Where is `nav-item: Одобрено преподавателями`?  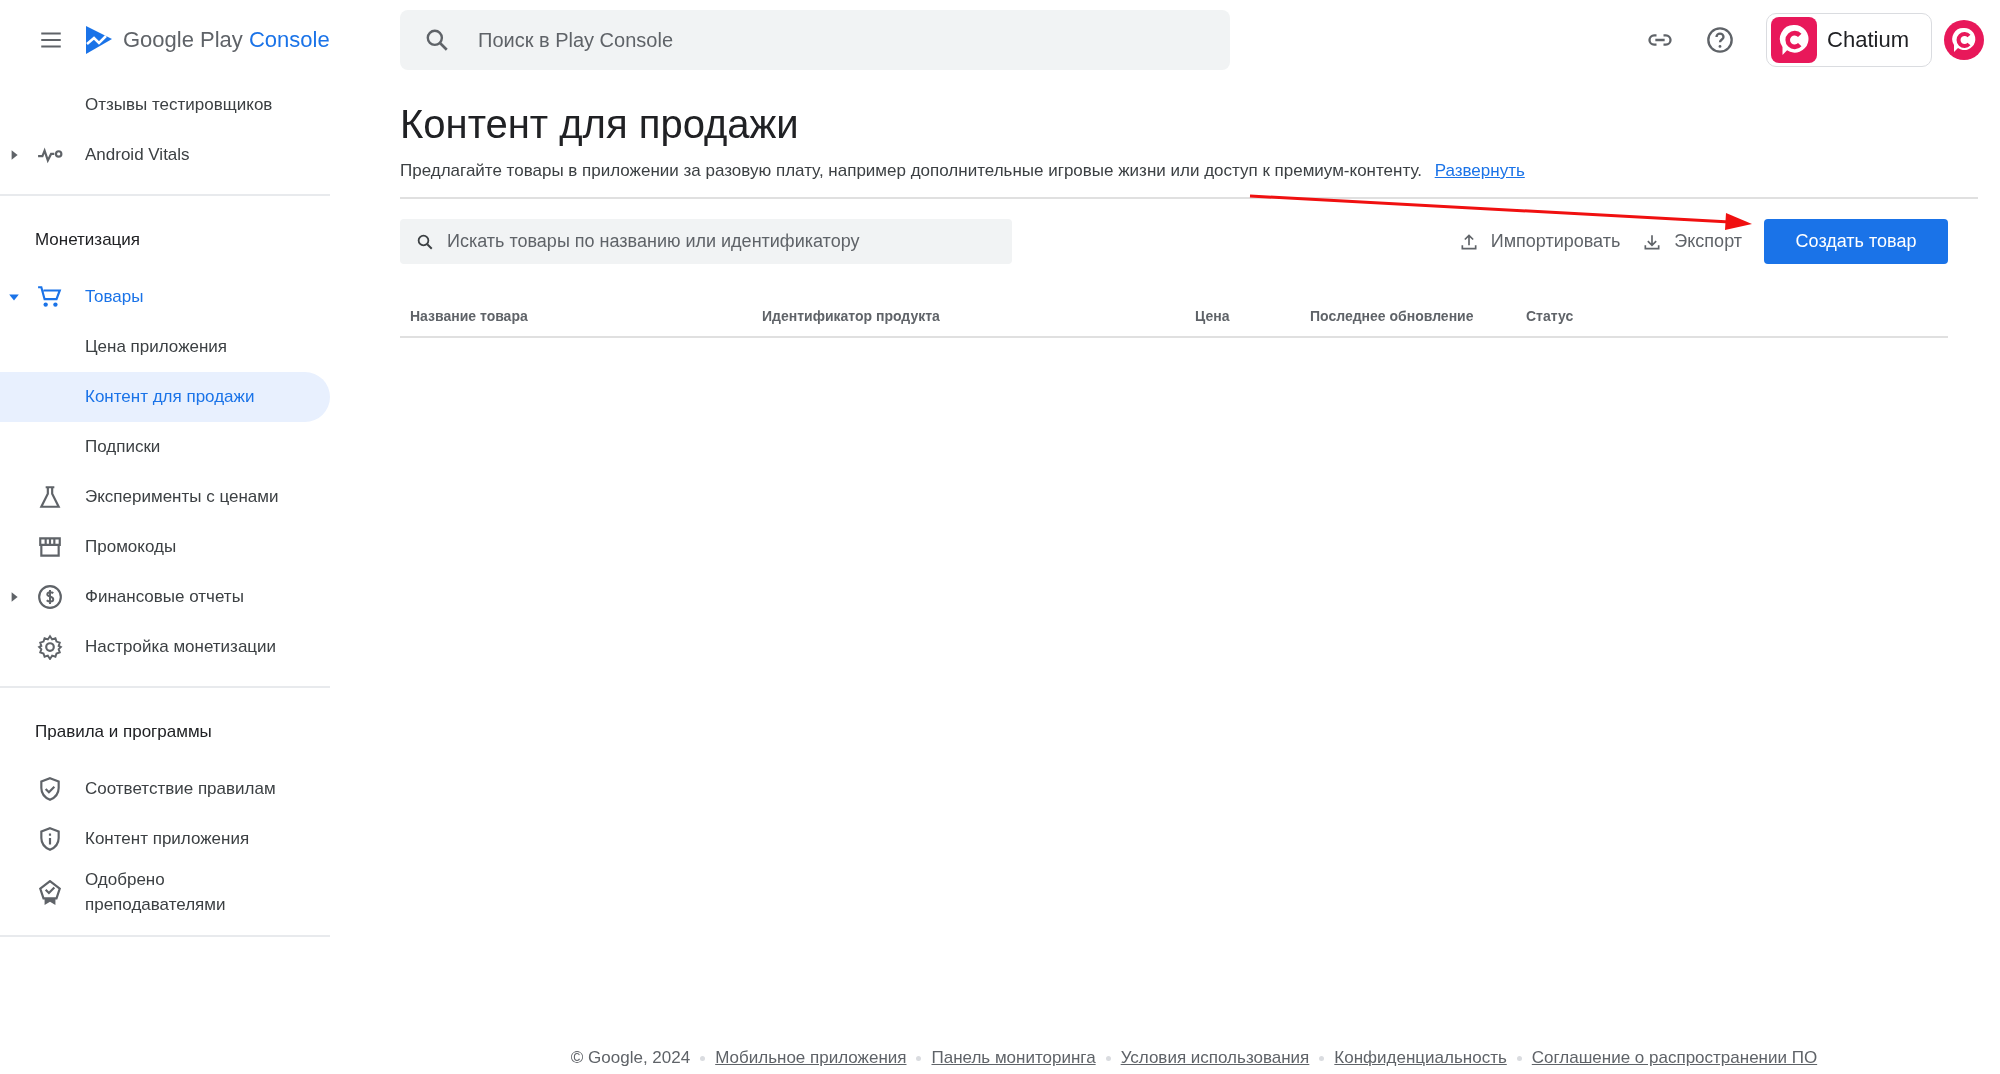
nav-item: Одобрено преподавателями is located at coordinates (165, 893).